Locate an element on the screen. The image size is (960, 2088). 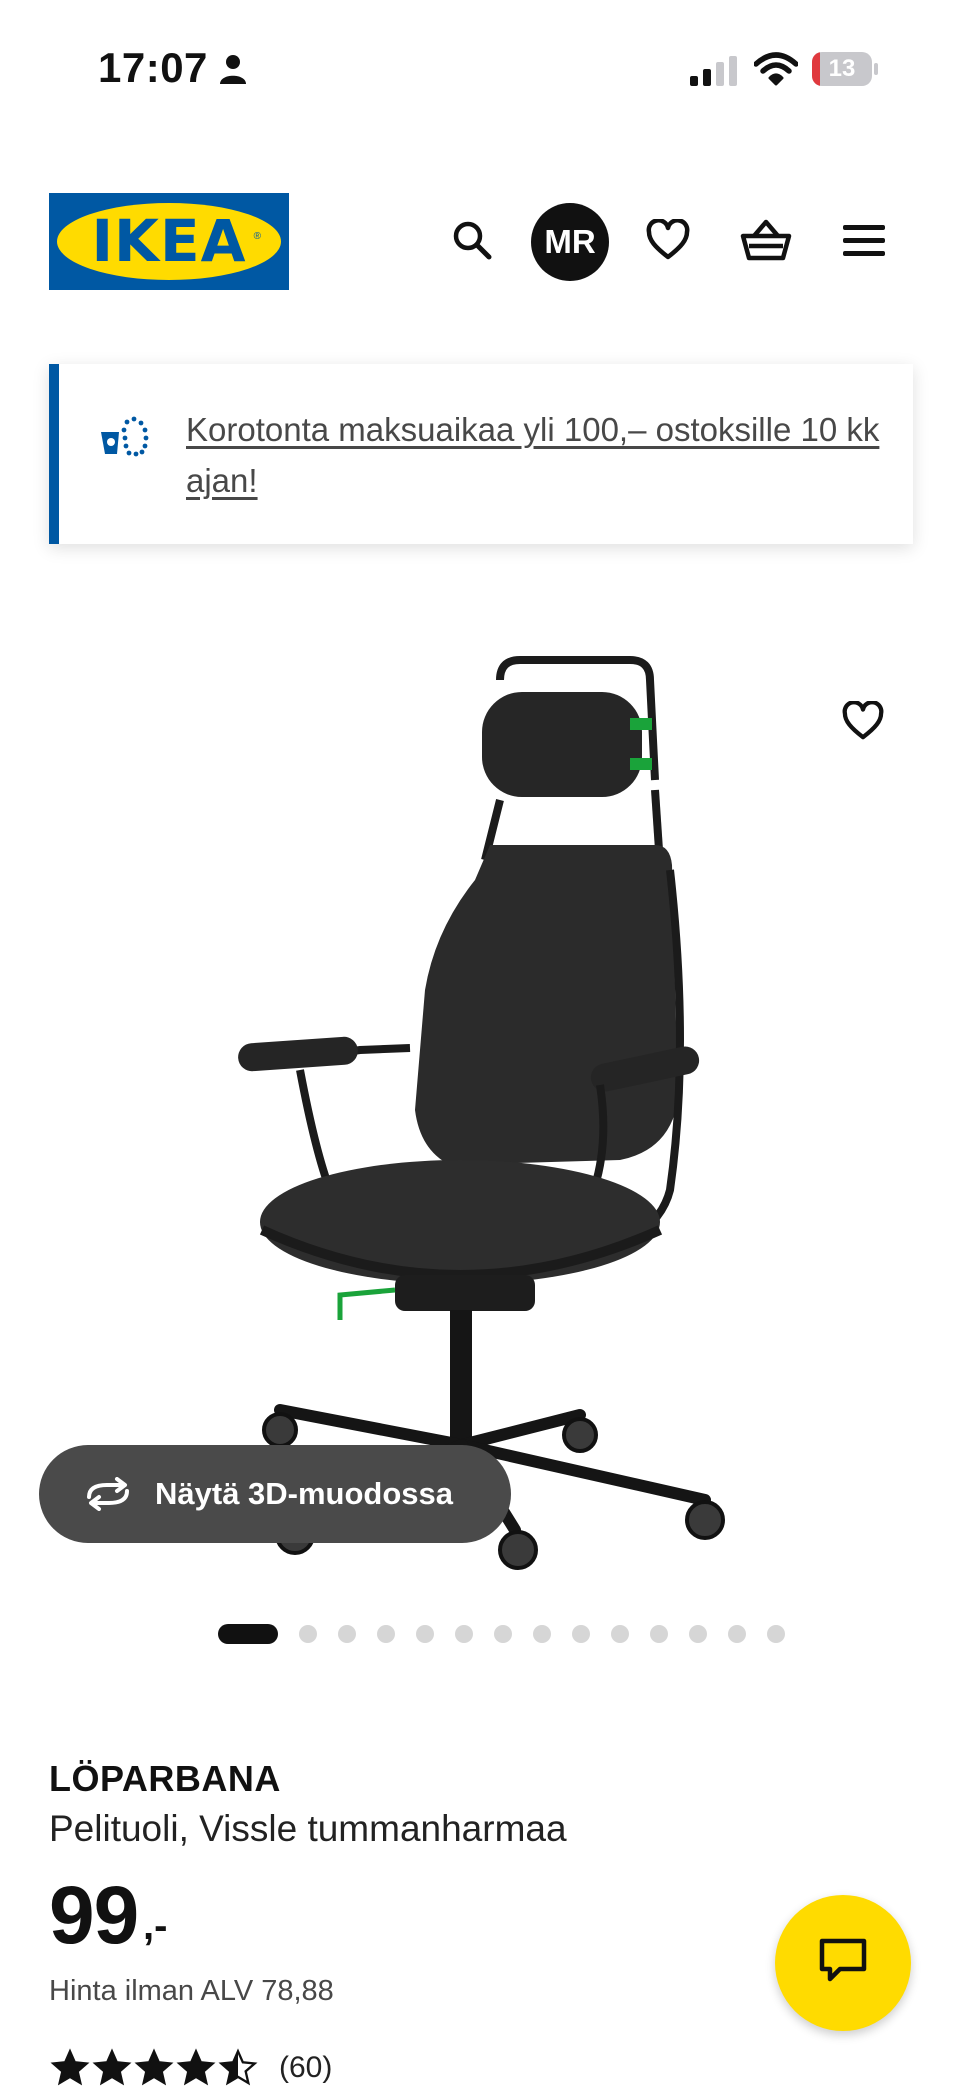
review-count: (60) is located at coordinates (306, 2067).